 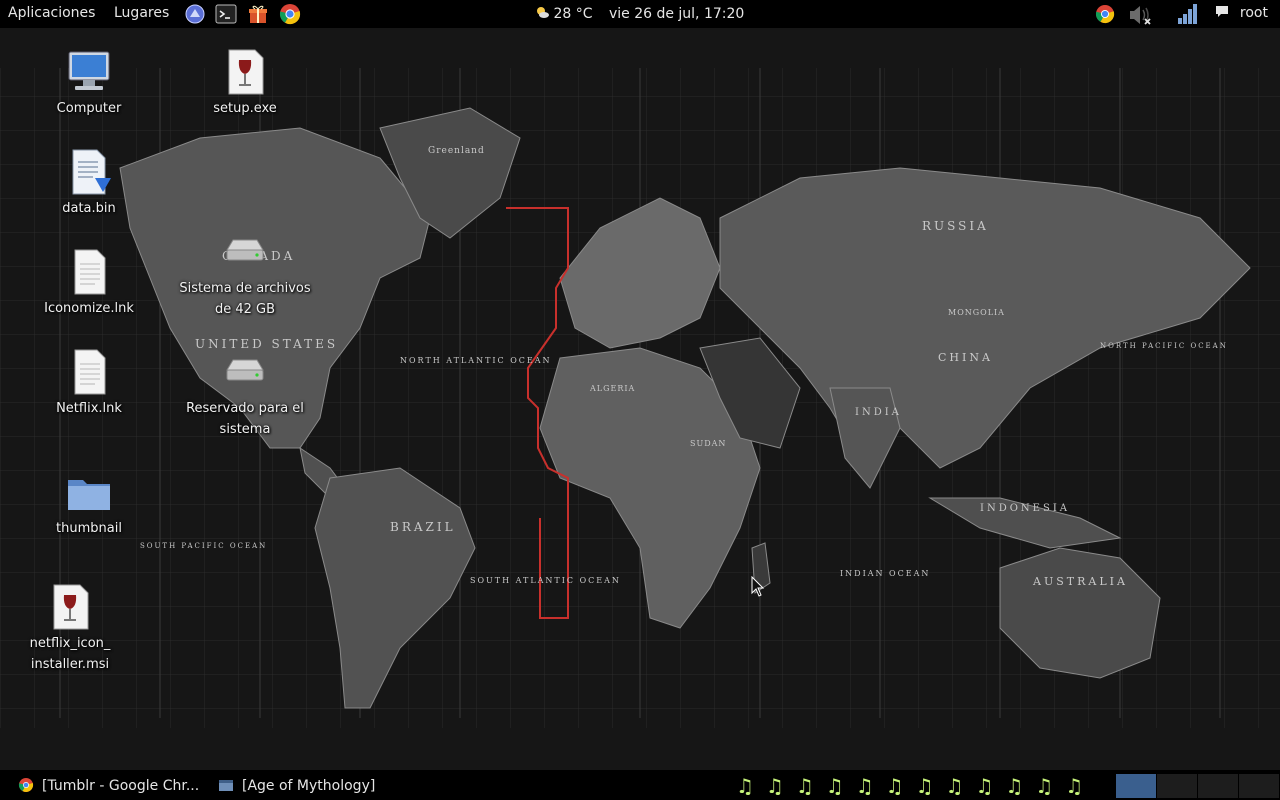 I want to click on desktop-icon-label: Netflix.lnk, so click(x=89, y=408).